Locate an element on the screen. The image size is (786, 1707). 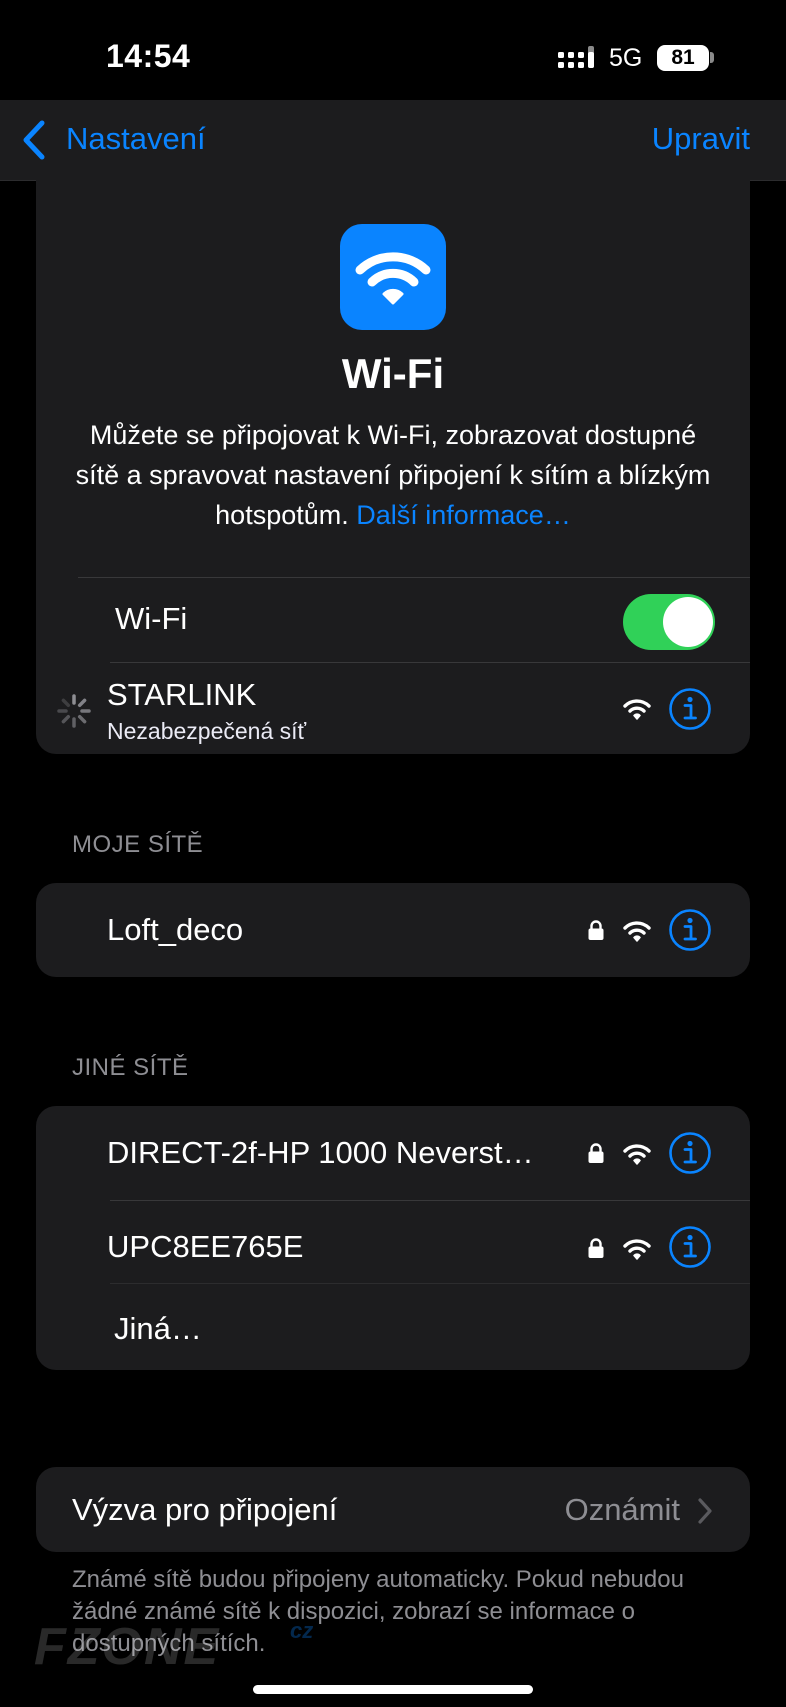
wifi-app-icon is located at coordinates (393, 277).